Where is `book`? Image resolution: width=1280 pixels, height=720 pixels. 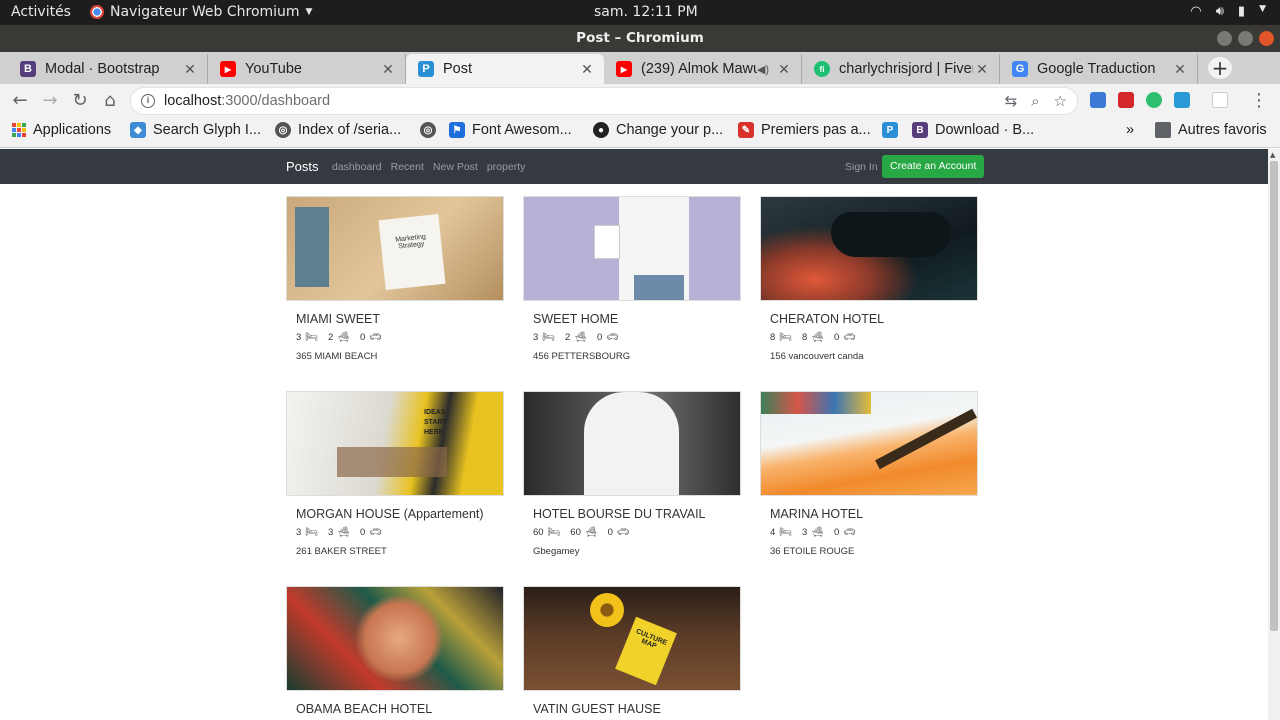
book is located at coordinates (312, 247).